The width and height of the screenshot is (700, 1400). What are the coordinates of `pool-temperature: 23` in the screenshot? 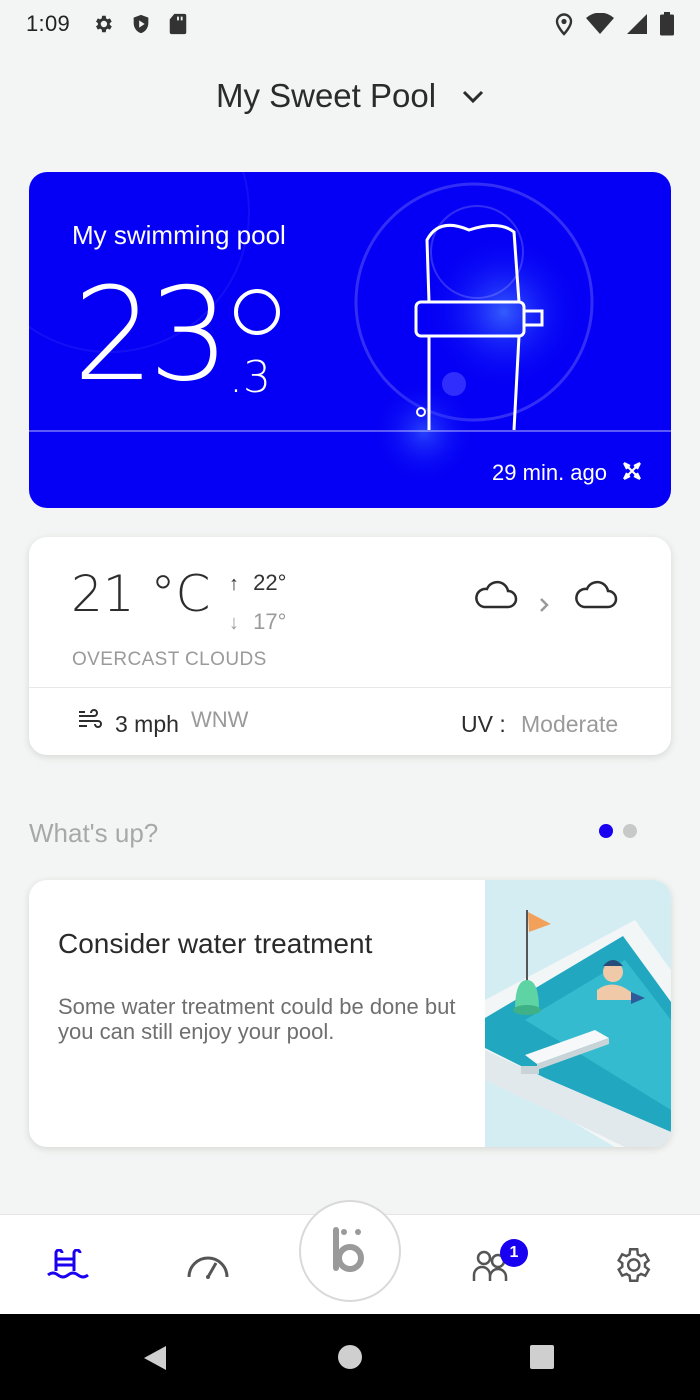 It's located at (151, 335).